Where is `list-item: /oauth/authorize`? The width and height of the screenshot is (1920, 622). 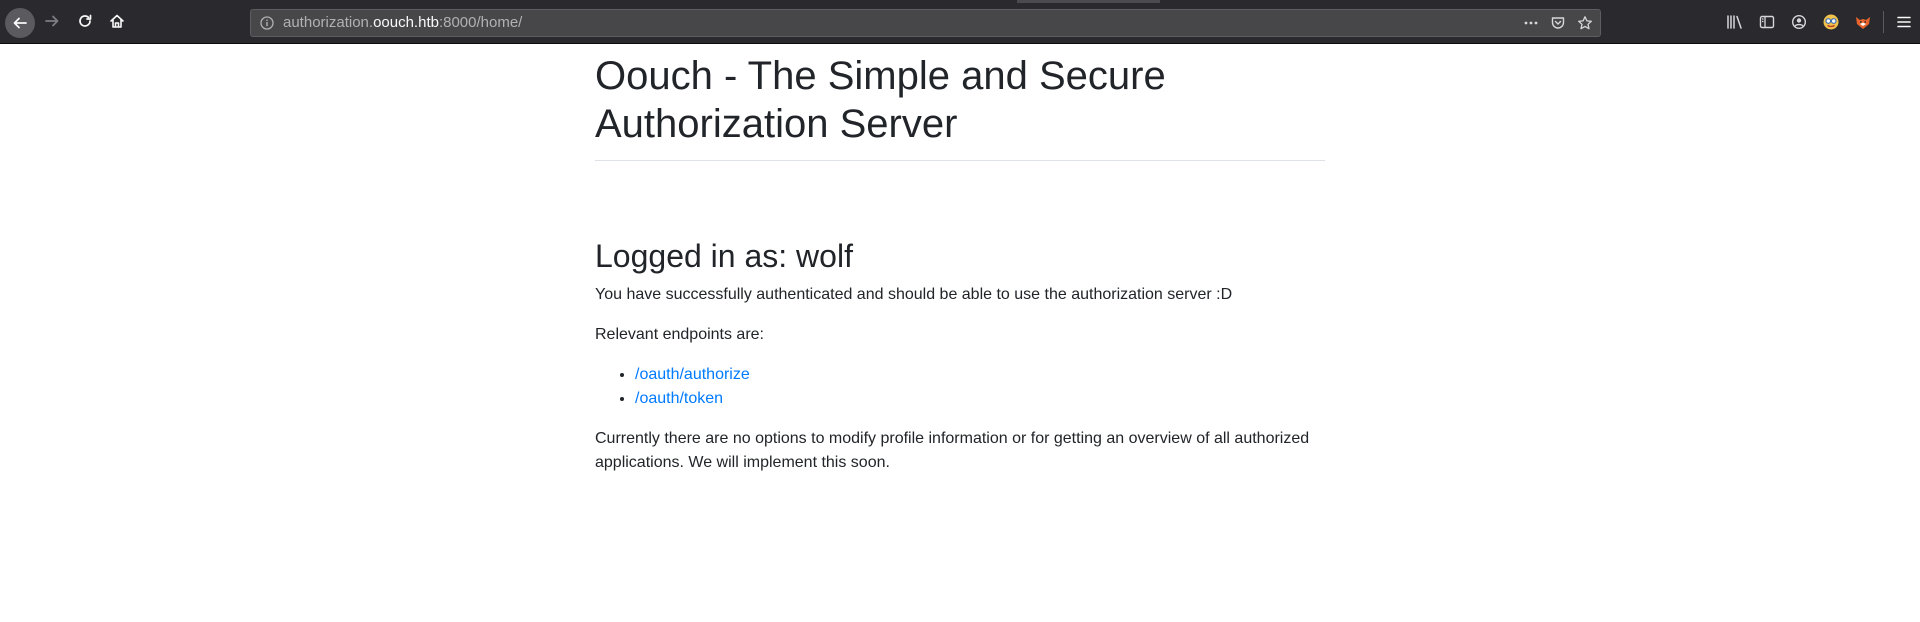 list-item: /oauth/authorize is located at coordinates (980, 375).